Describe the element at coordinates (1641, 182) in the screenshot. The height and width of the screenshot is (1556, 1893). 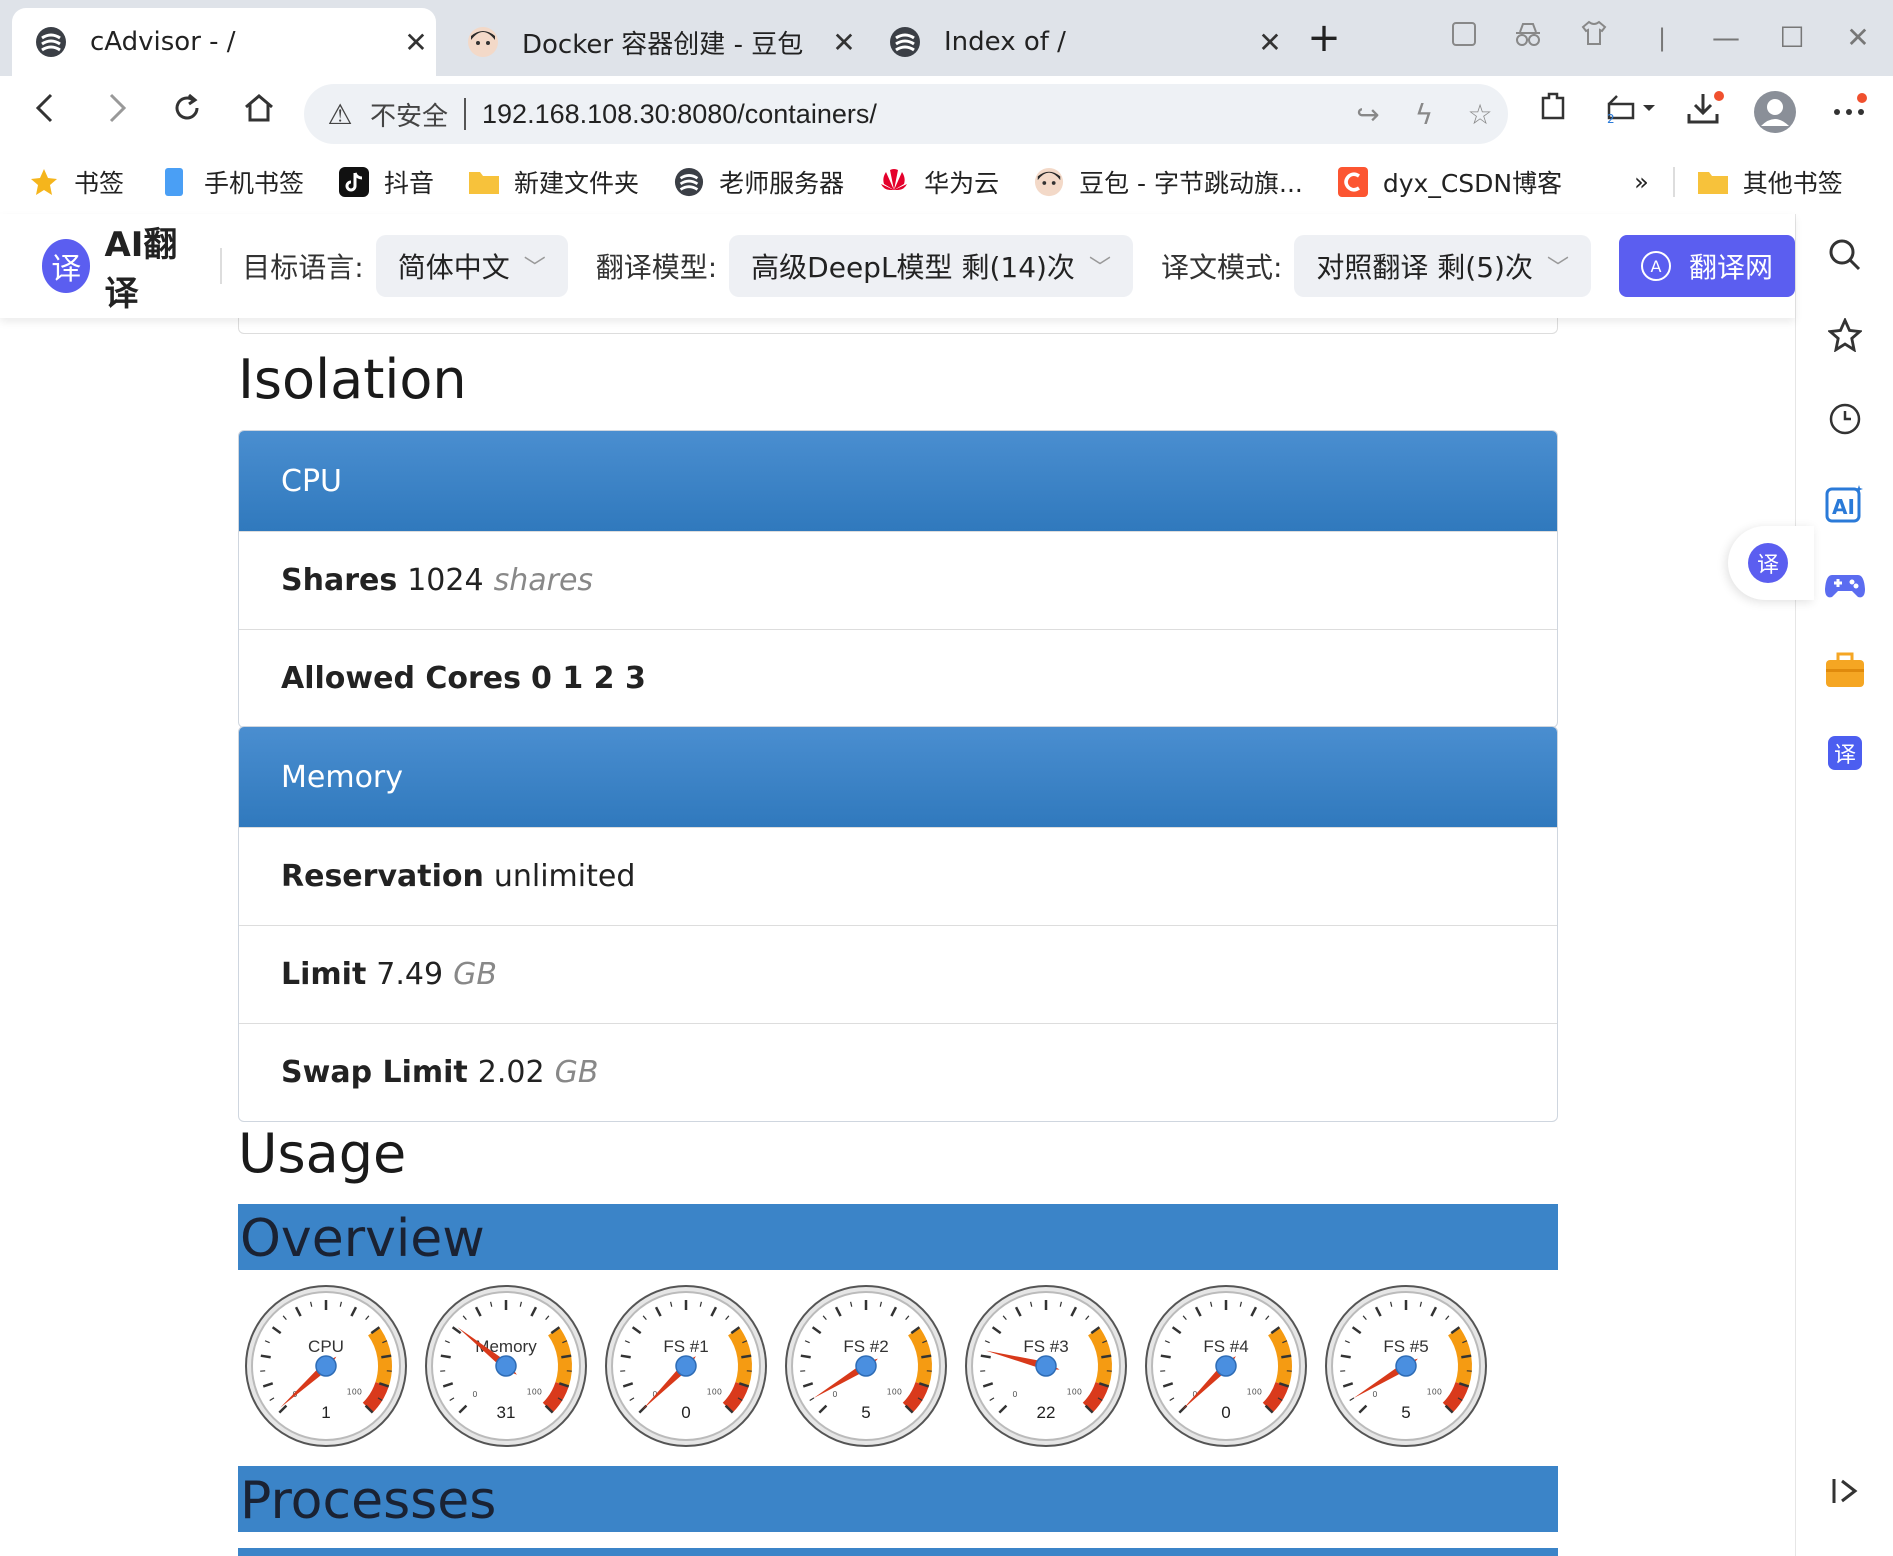
I see `bookmarks-overflow-button: »` at that location.